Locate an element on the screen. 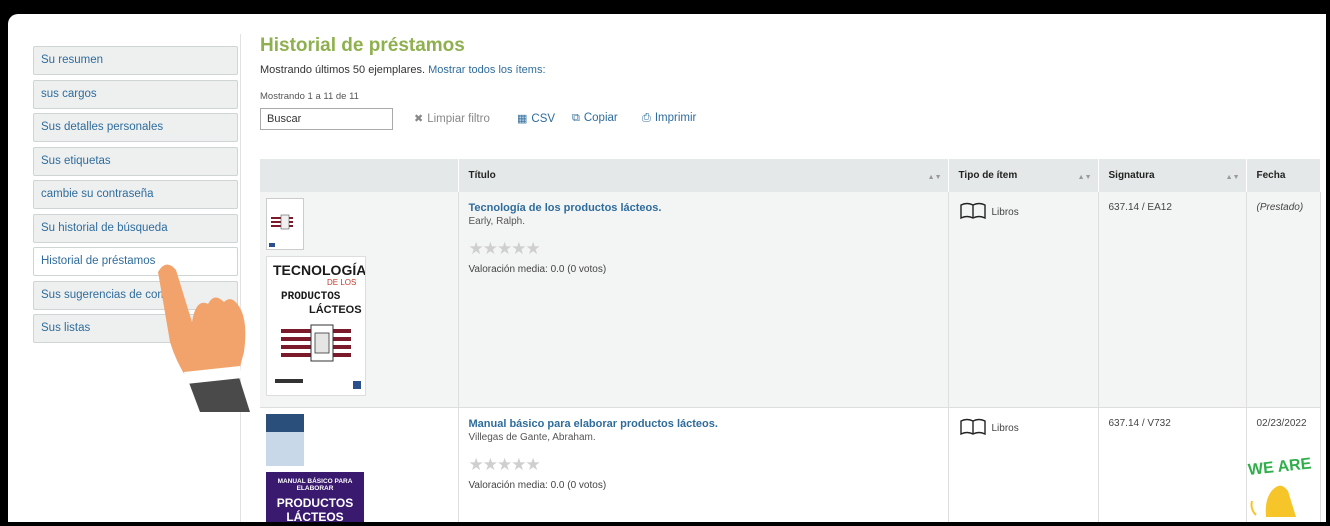 The height and width of the screenshot is (526, 1330). table-toolbar: ✖Limpiar filtro ▦CSV ⧉Copiar ⎙Imprimir is located at coordinates (793, 120).